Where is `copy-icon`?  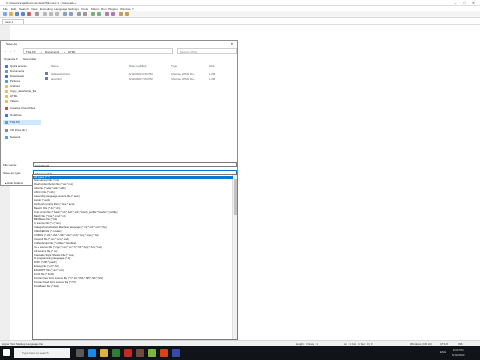 copy-icon is located at coordinates (51, 14).